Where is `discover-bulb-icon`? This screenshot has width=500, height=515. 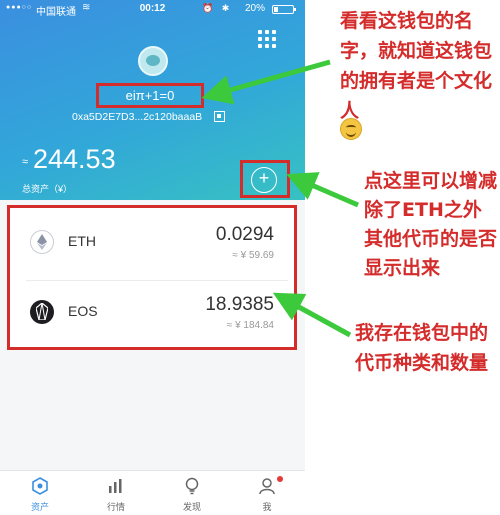 discover-bulb-icon is located at coordinates (192, 486).